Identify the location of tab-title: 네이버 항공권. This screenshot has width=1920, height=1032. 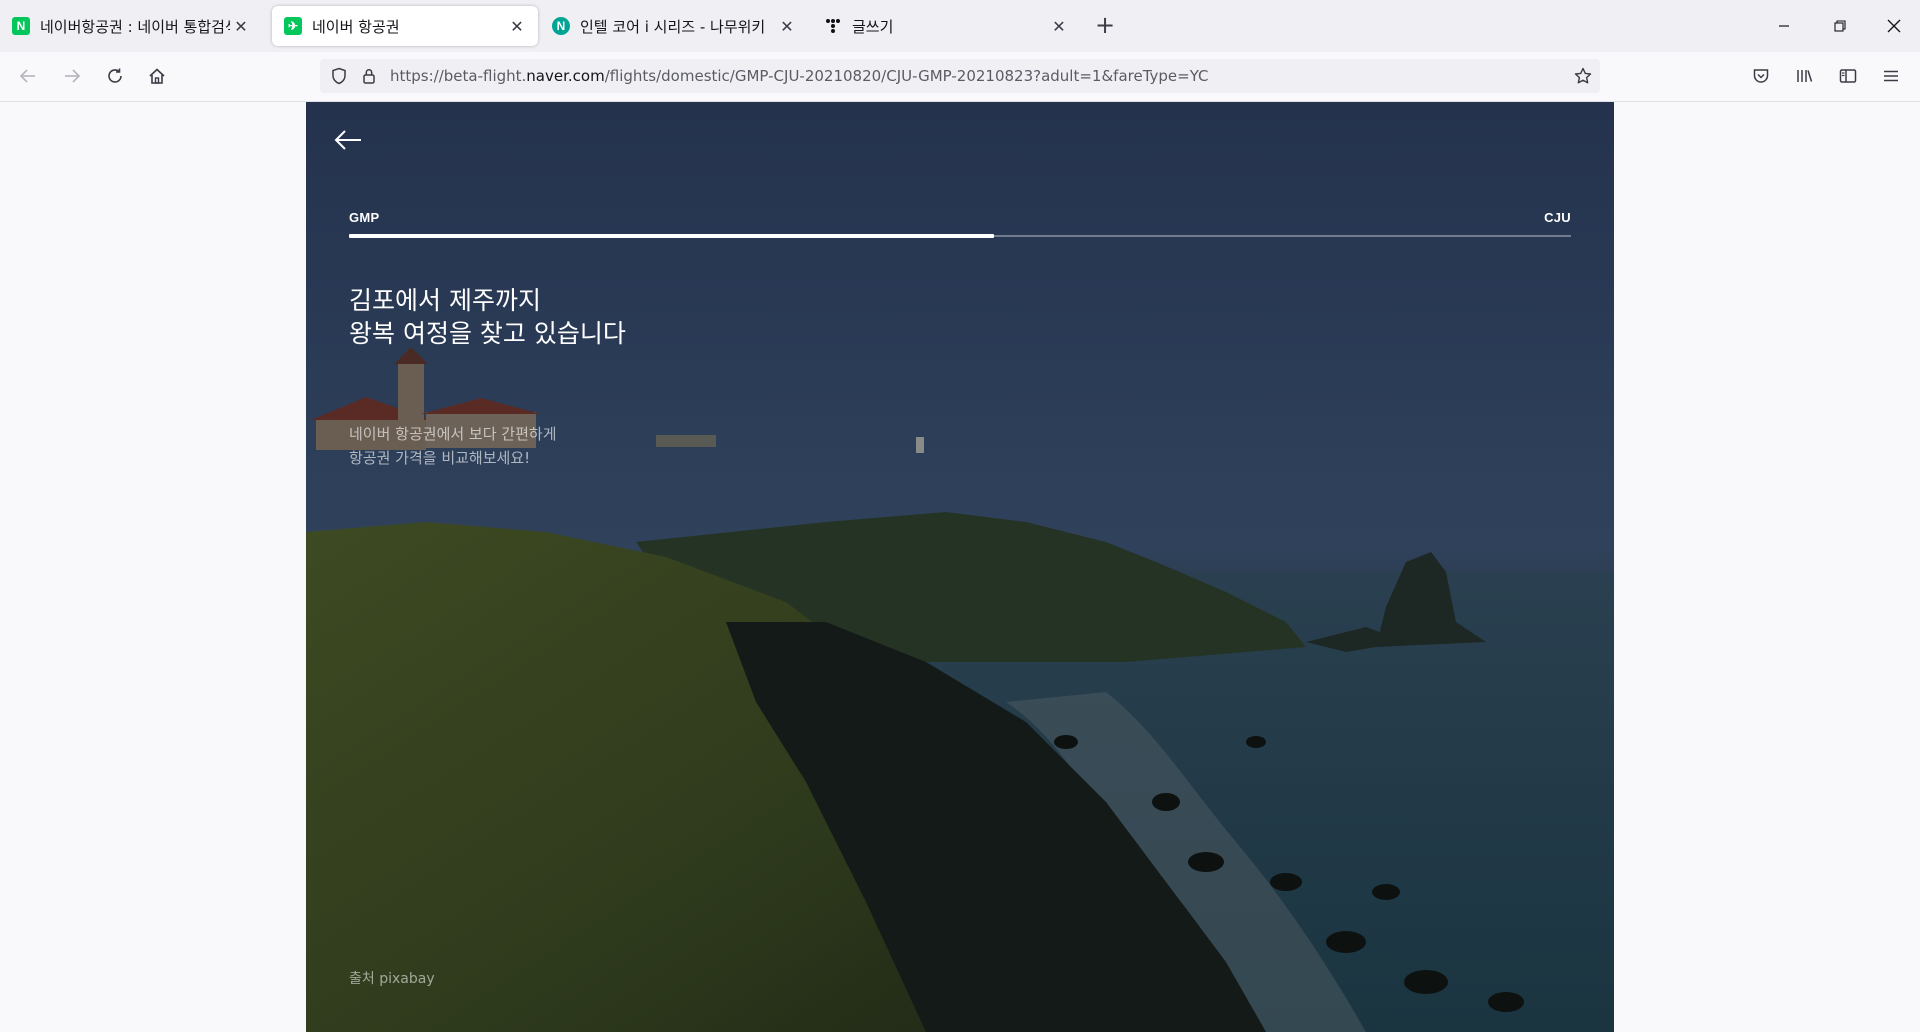
(356, 26).